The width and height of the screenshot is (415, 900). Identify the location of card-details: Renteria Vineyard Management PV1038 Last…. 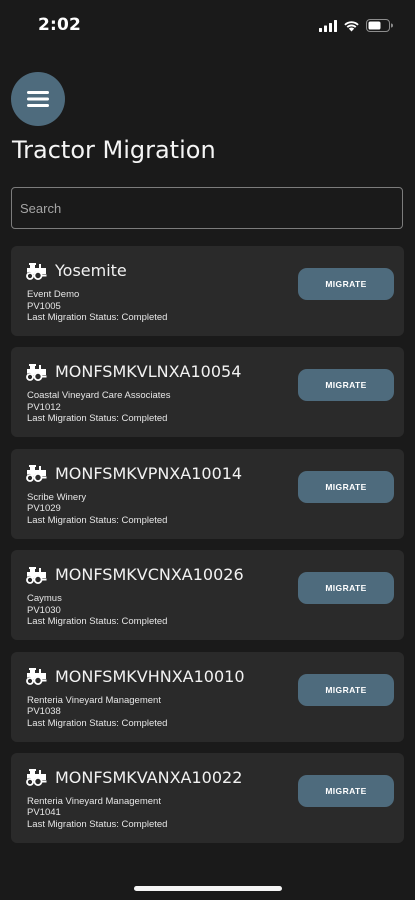
(97, 712).